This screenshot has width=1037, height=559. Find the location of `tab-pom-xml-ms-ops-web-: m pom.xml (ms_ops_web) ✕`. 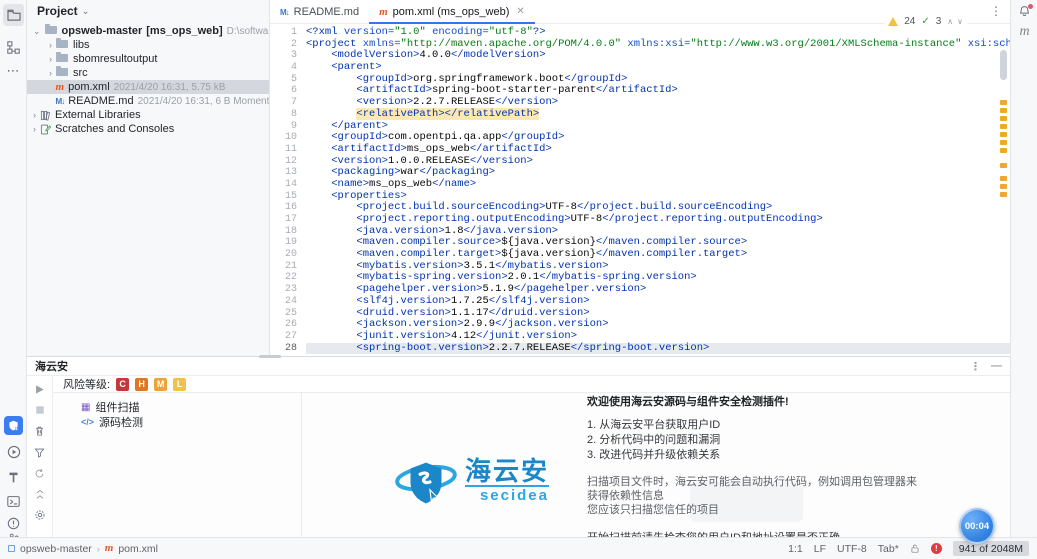

tab-pom-xml-ms-ops-web-: m pom.xml (ms_ops_web) ✕ is located at coordinates (452, 12).